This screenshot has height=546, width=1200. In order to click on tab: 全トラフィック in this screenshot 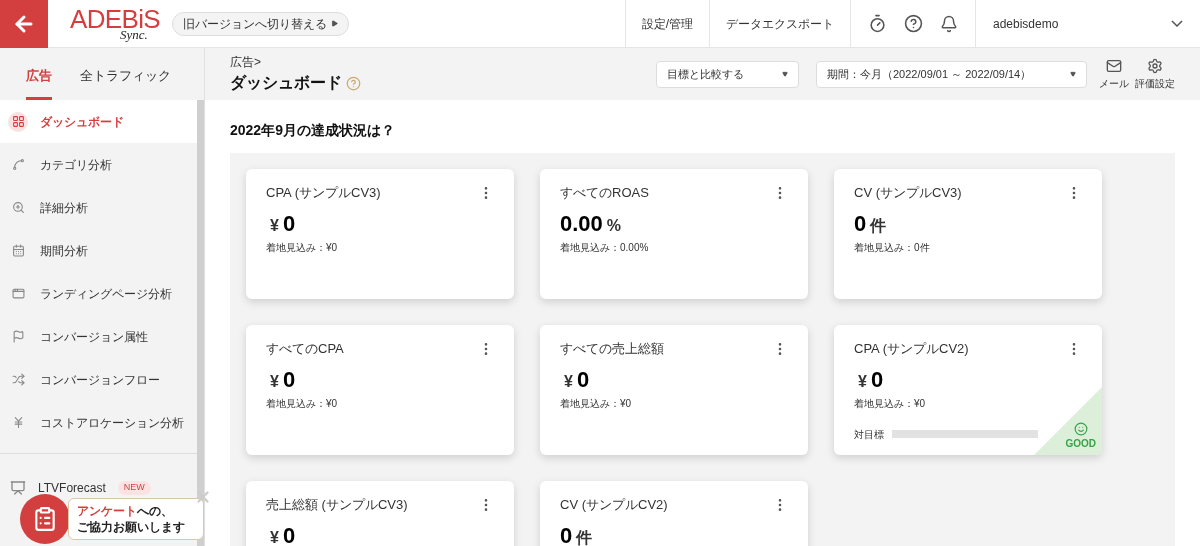, I will do `click(125, 82)`.